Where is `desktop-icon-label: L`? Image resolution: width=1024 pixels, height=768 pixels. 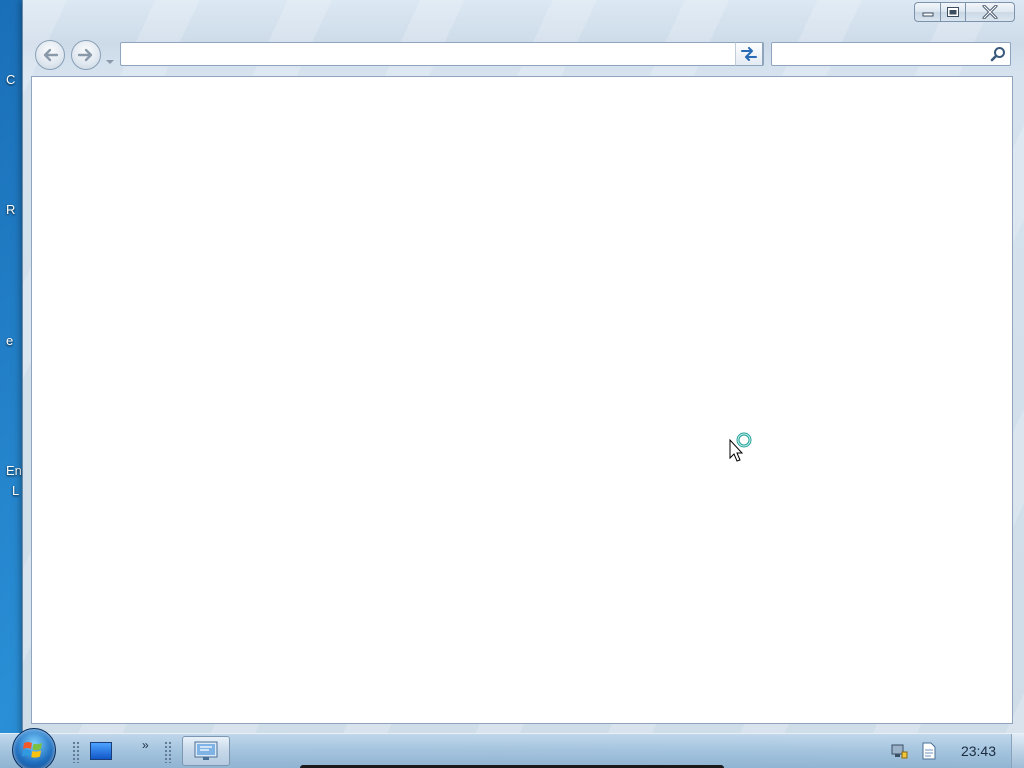
desktop-icon-label: L is located at coordinates (15, 490).